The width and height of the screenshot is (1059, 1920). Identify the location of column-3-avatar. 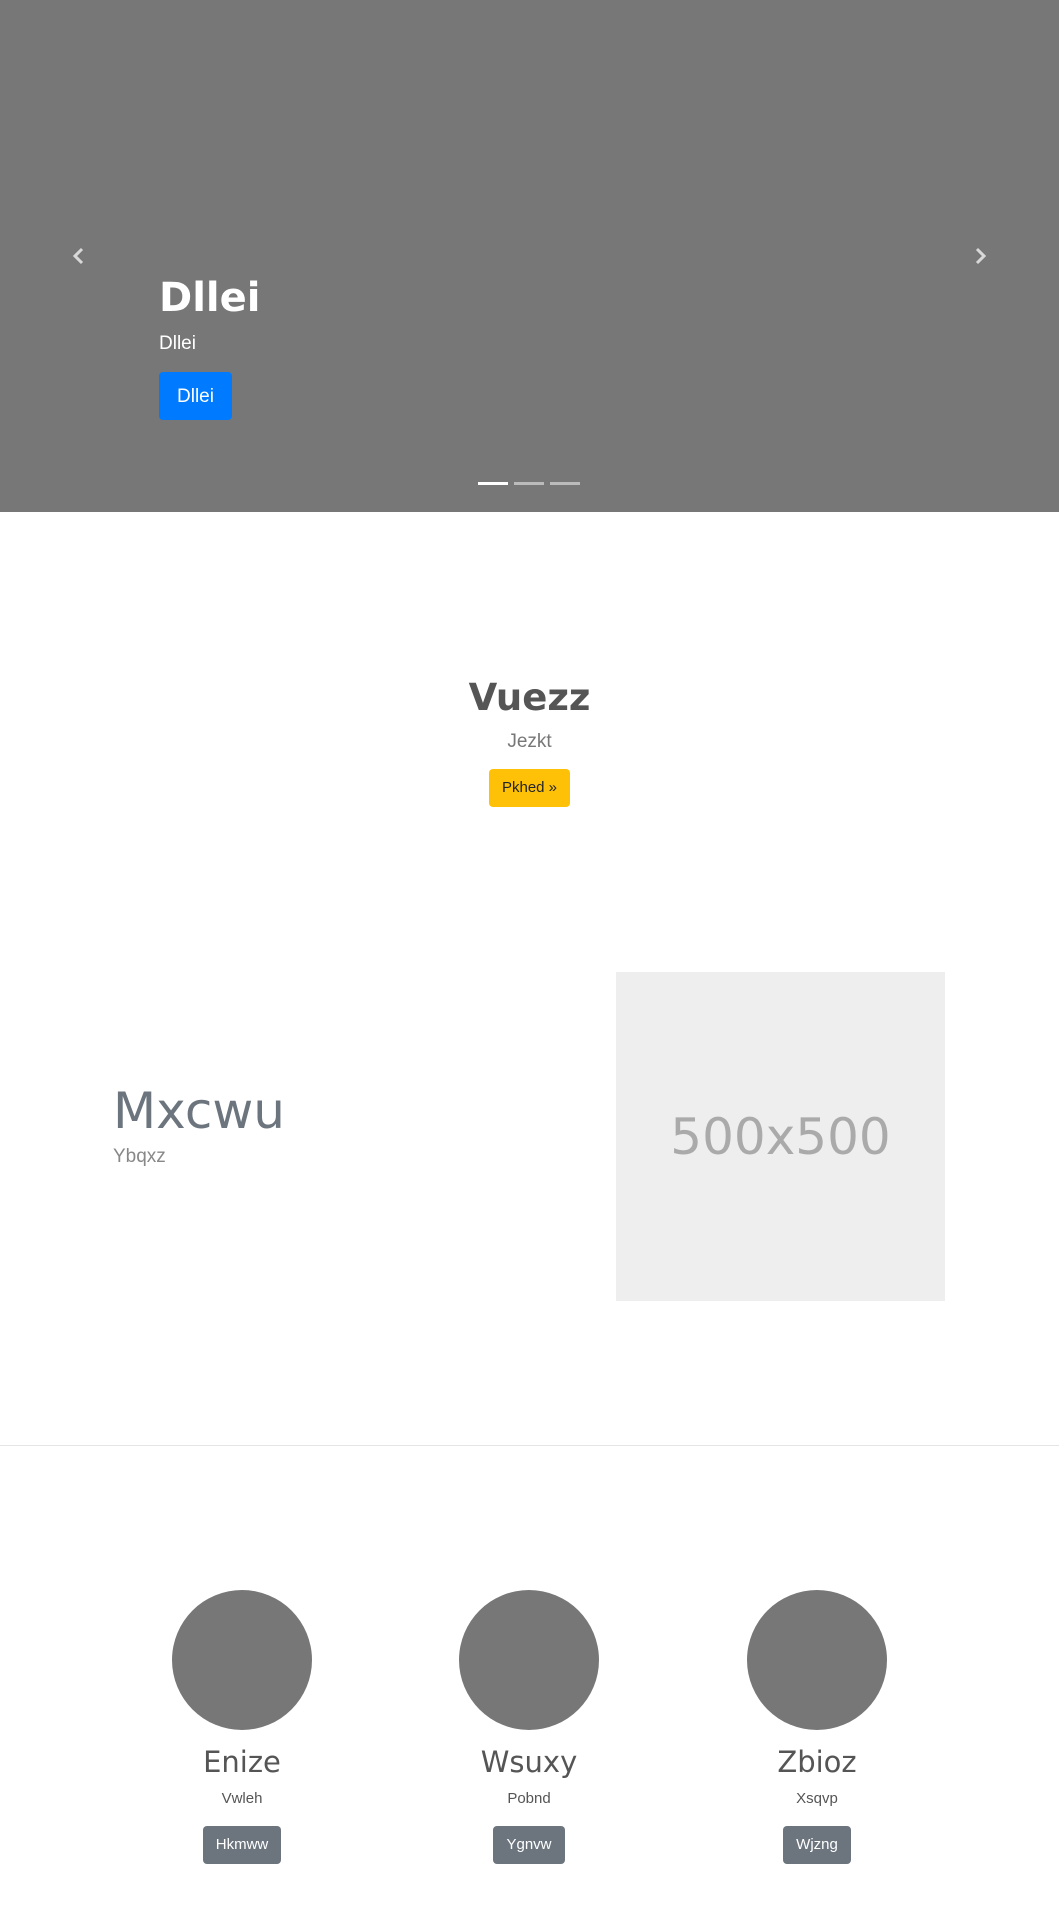
(817, 1660).